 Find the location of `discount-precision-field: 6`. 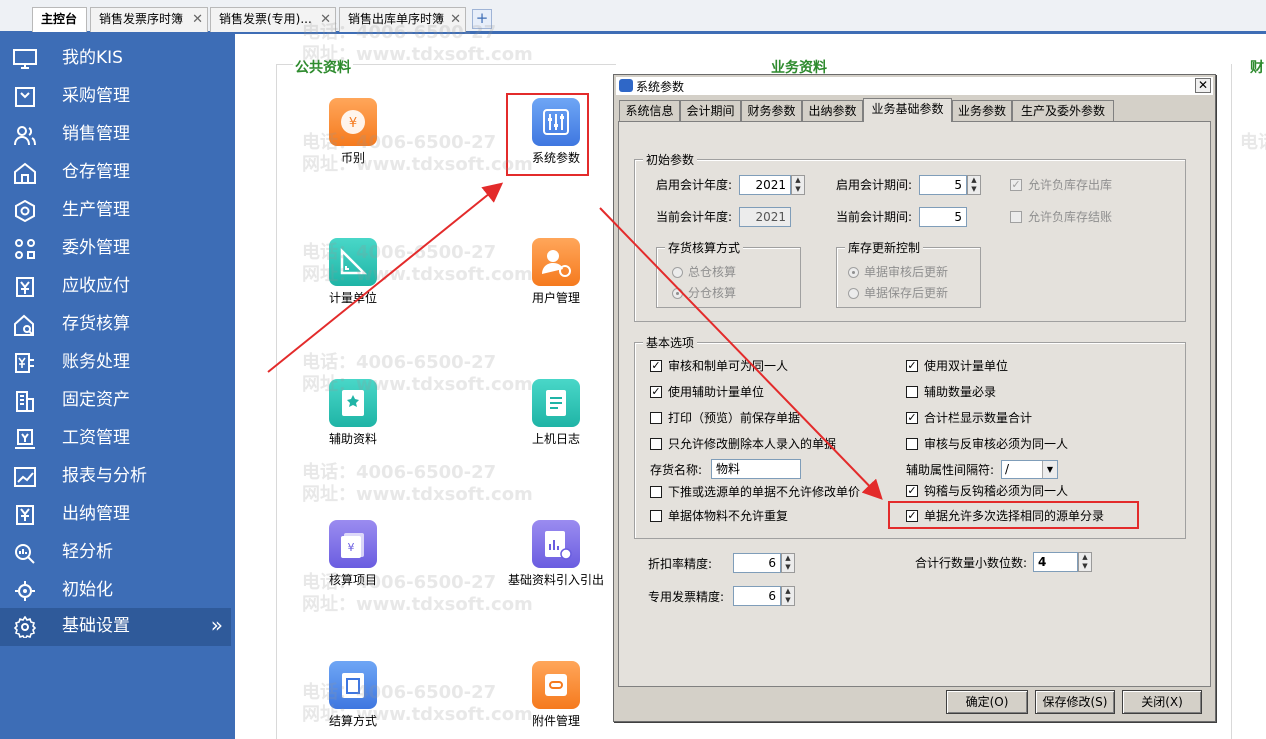

discount-precision-field: 6 is located at coordinates (757, 563).